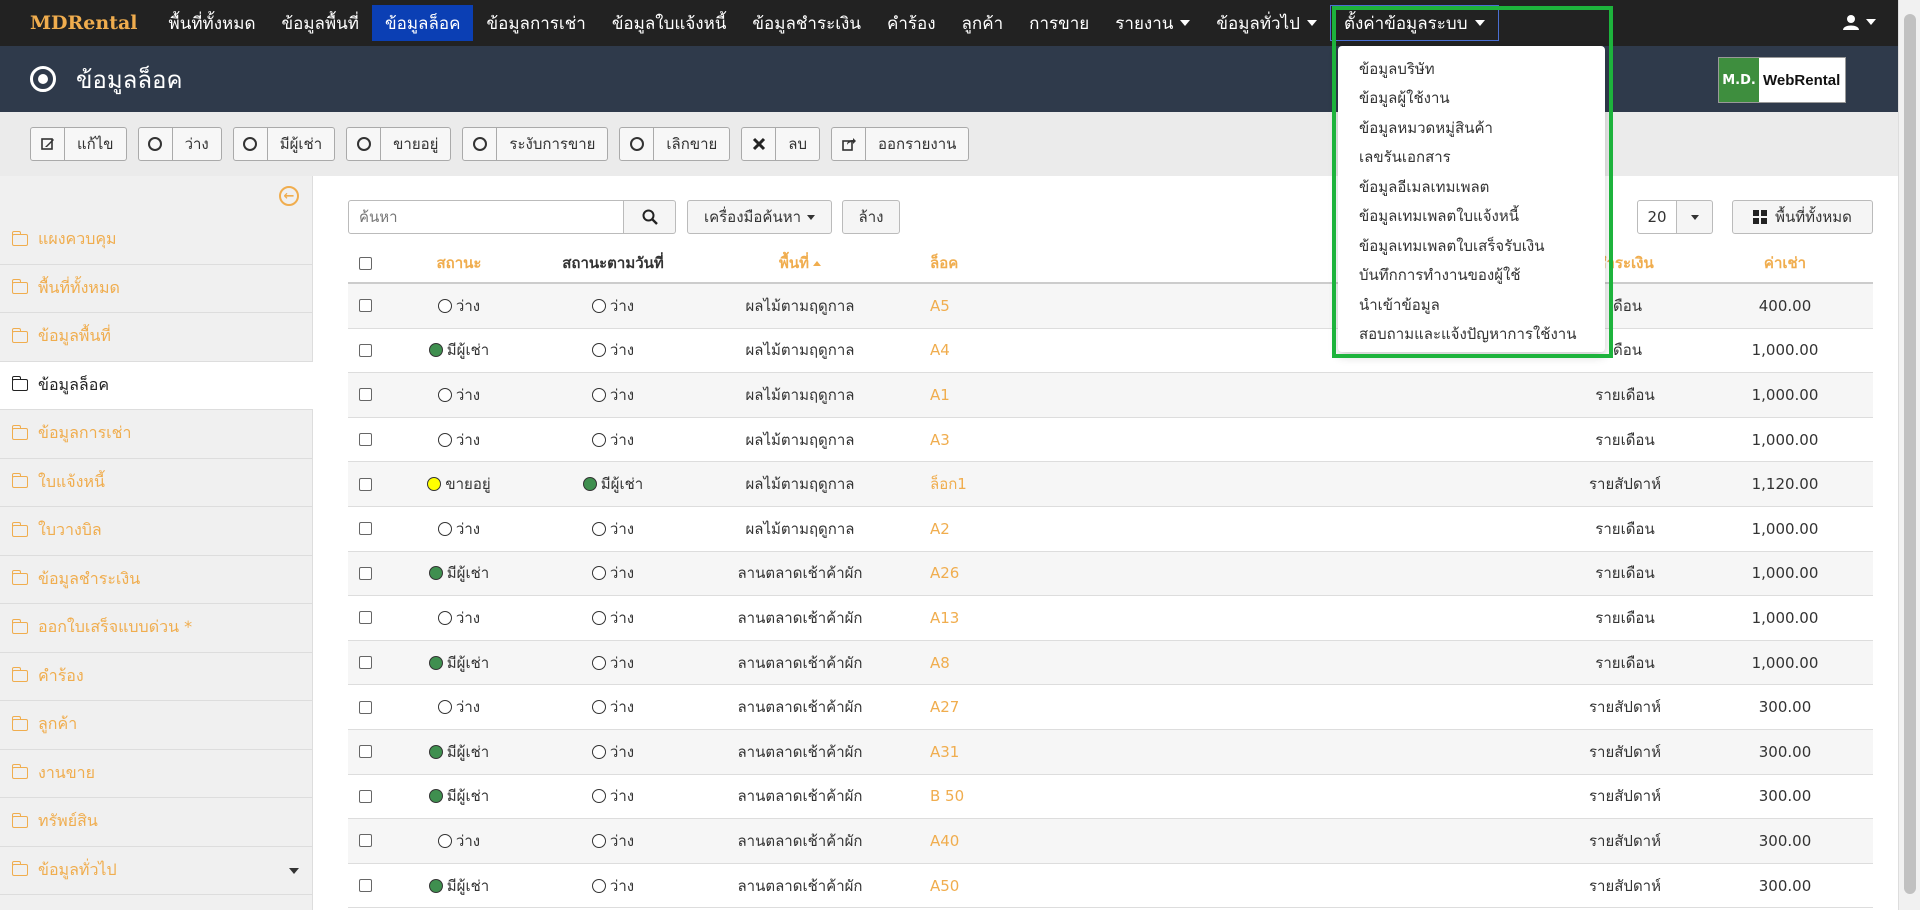 The height and width of the screenshot is (910, 1920). Describe the element at coordinates (535, 144) in the screenshot. I see `toolbar-button-4: ระงับการขาย` at that location.